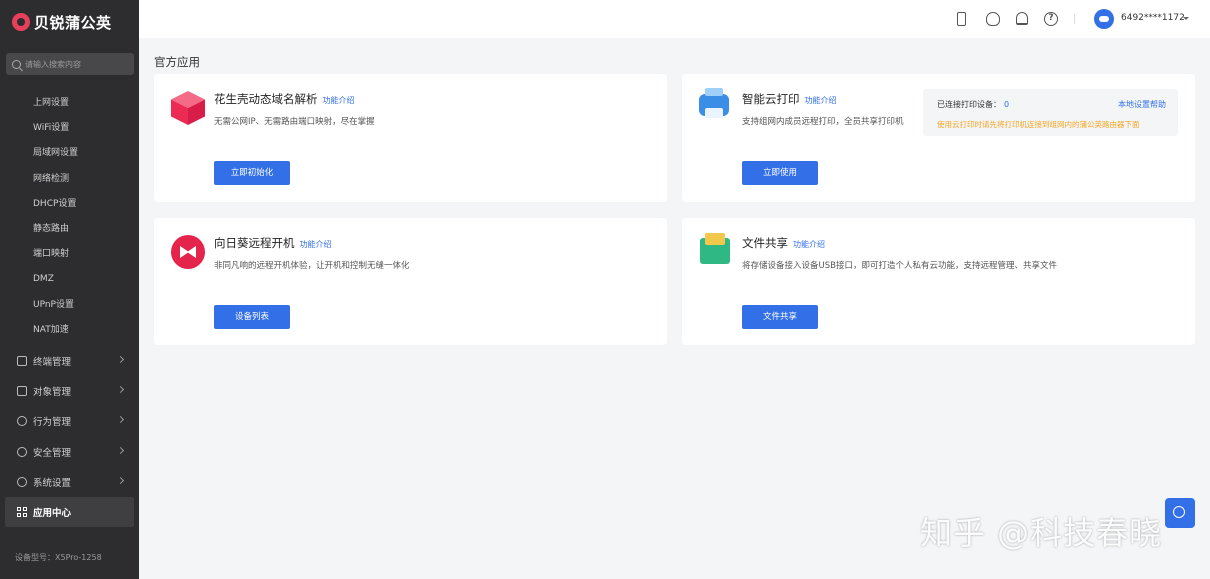  Describe the element at coordinates (69, 204) in the screenshot. I see `sidebar-subitem-dhcp: DHCP设置` at that location.